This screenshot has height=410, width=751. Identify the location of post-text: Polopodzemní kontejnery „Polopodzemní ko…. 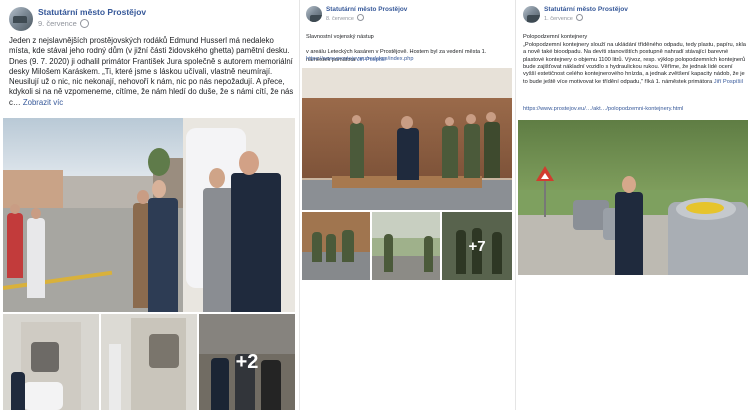
(635, 56).